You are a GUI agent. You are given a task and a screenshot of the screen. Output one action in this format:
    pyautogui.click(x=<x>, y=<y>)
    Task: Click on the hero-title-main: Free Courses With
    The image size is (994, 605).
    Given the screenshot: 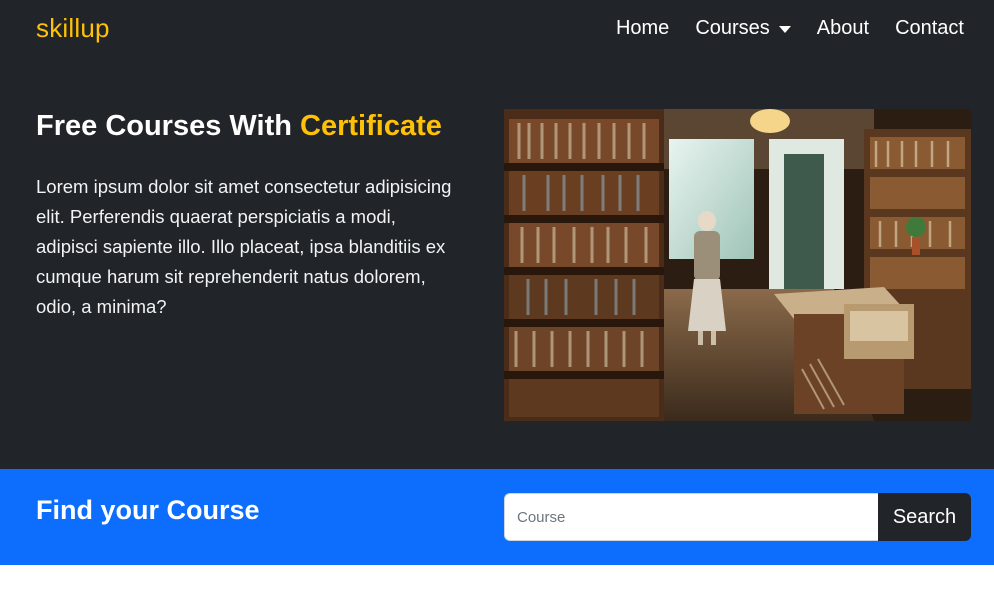 What is the action you would take?
    pyautogui.click(x=168, y=126)
    